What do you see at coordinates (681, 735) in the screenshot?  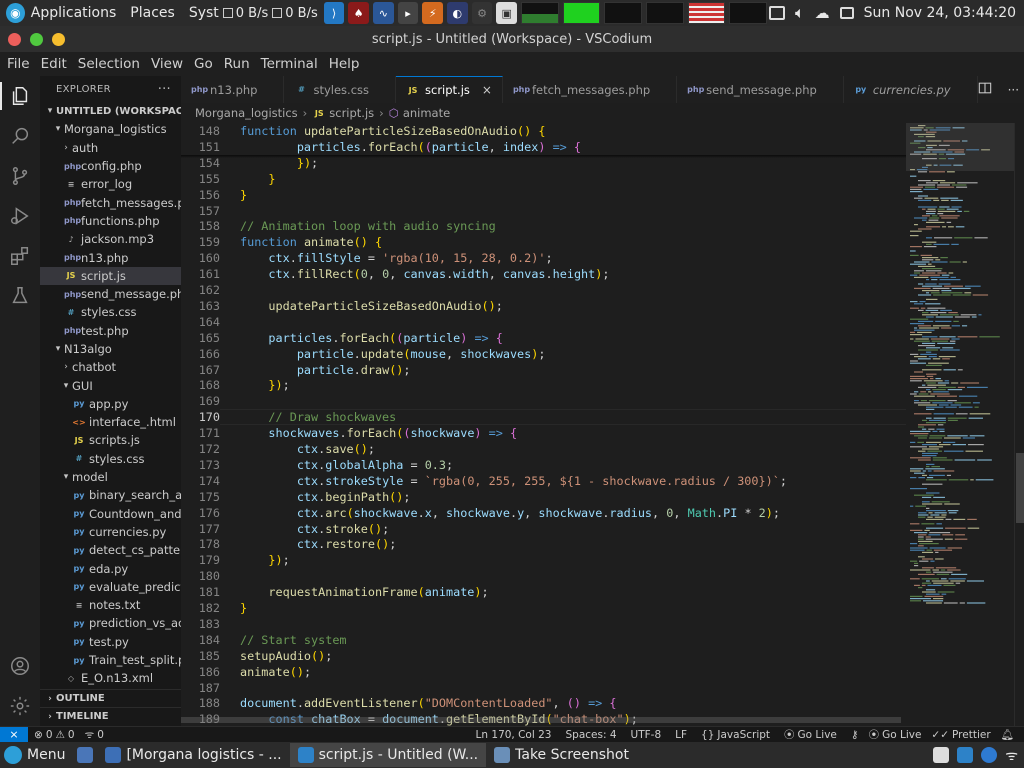 I see `end-of-line: LF` at bounding box center [681, 735].